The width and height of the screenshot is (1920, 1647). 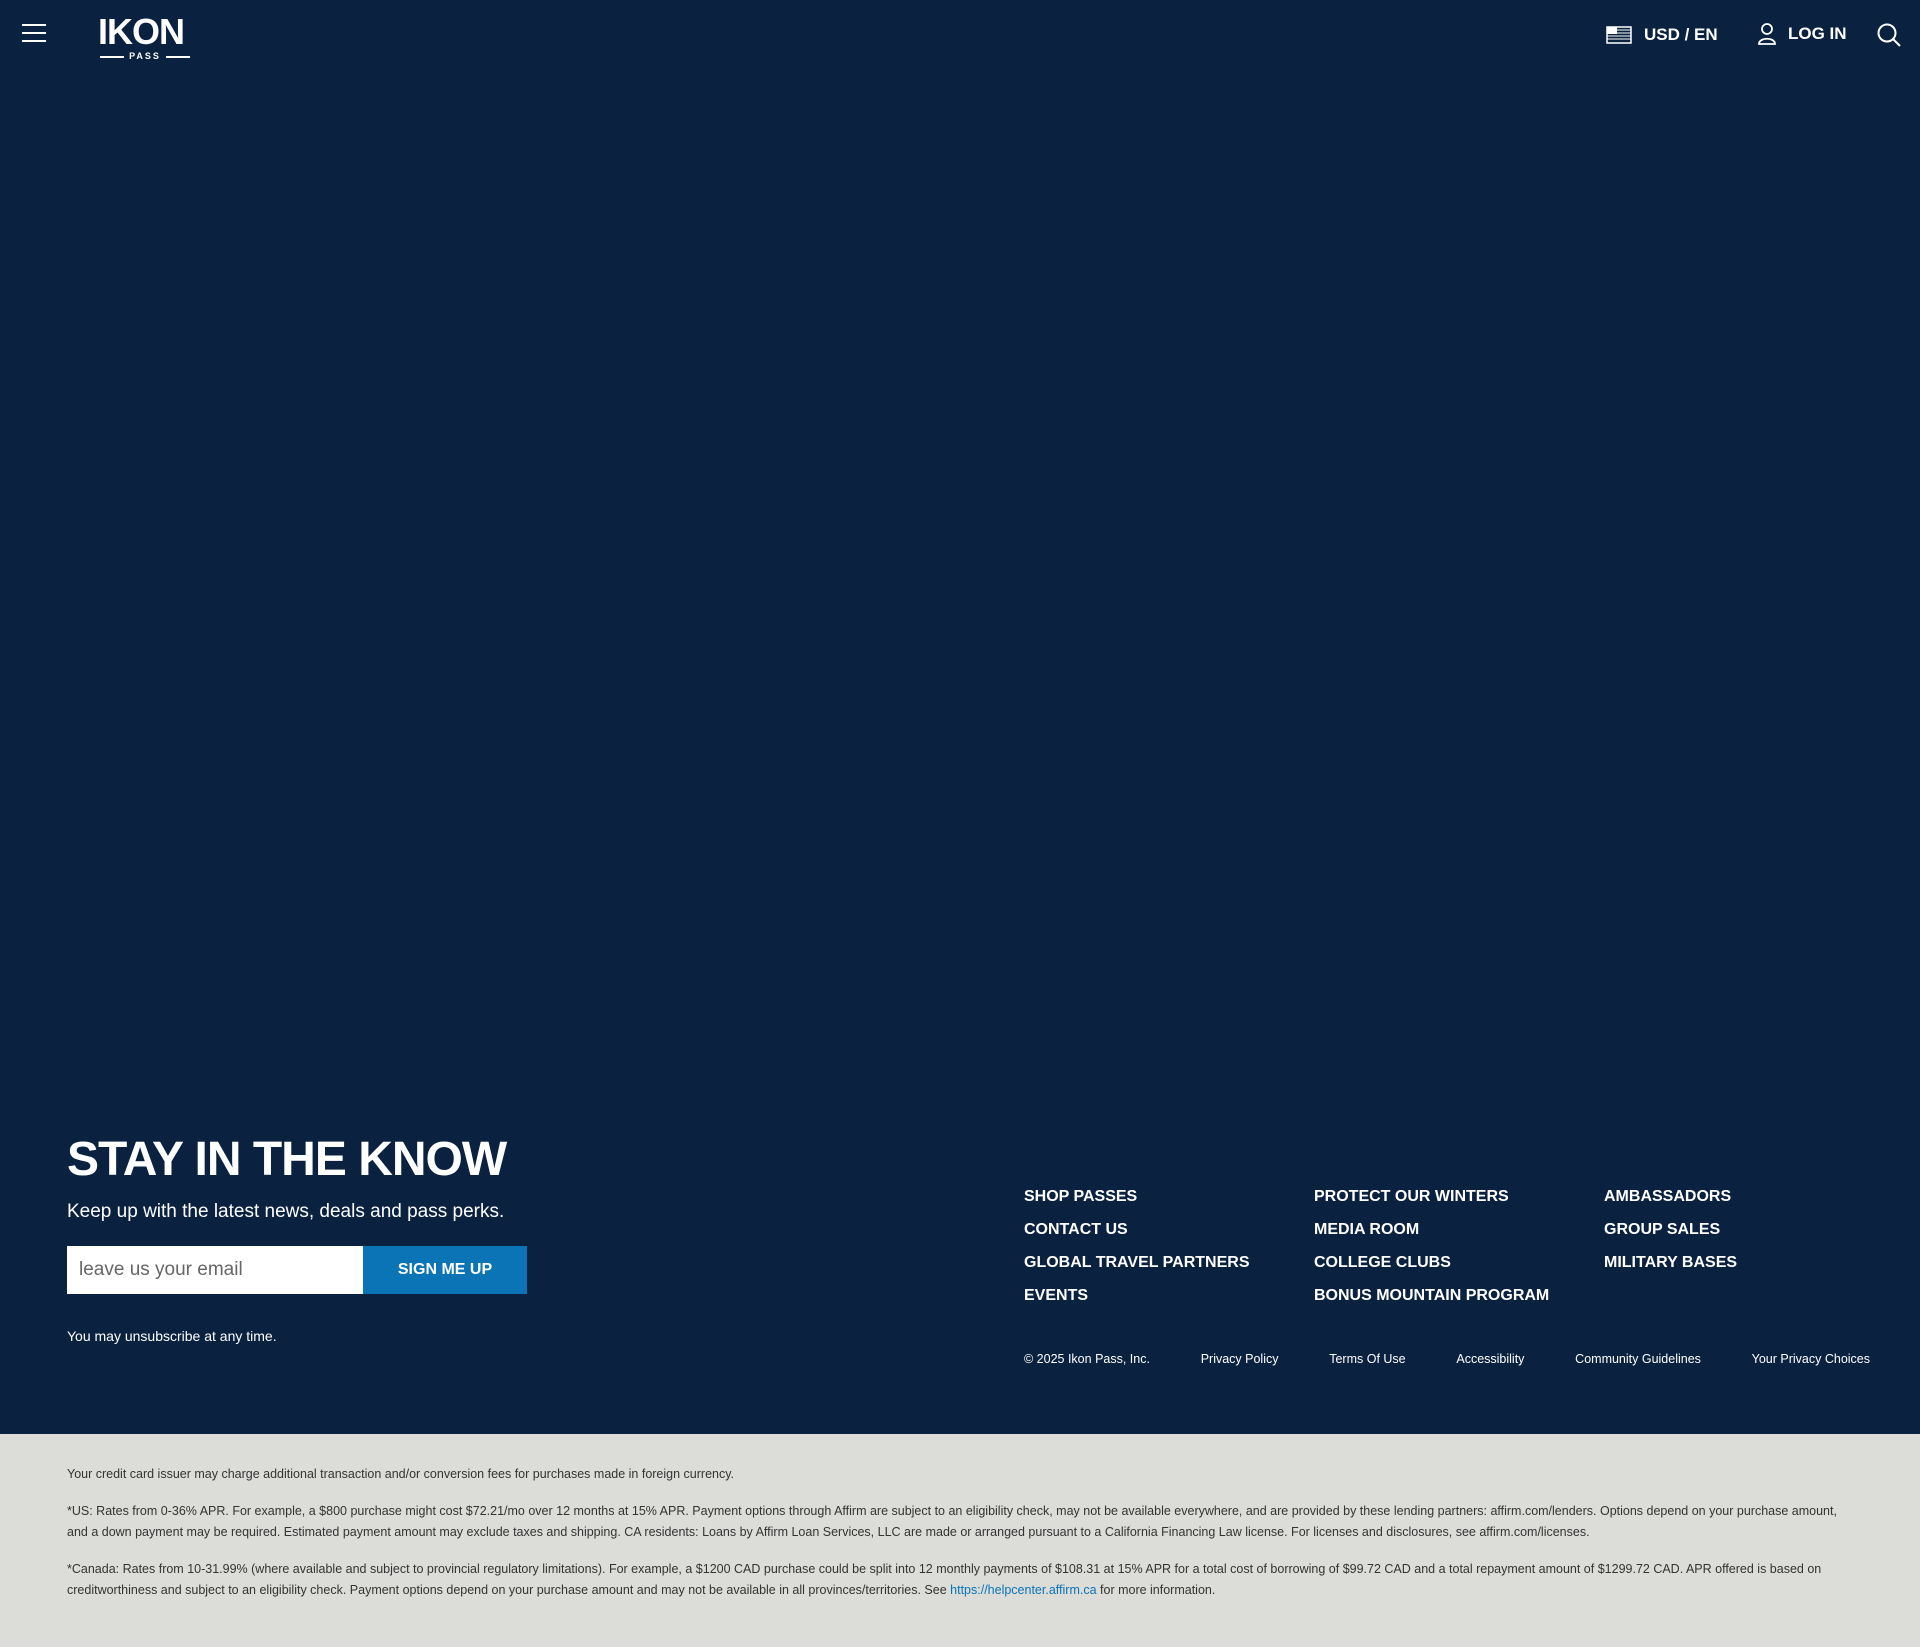 I want to click on email-form: SIGN ME UP, so click(x=347, y=1270).